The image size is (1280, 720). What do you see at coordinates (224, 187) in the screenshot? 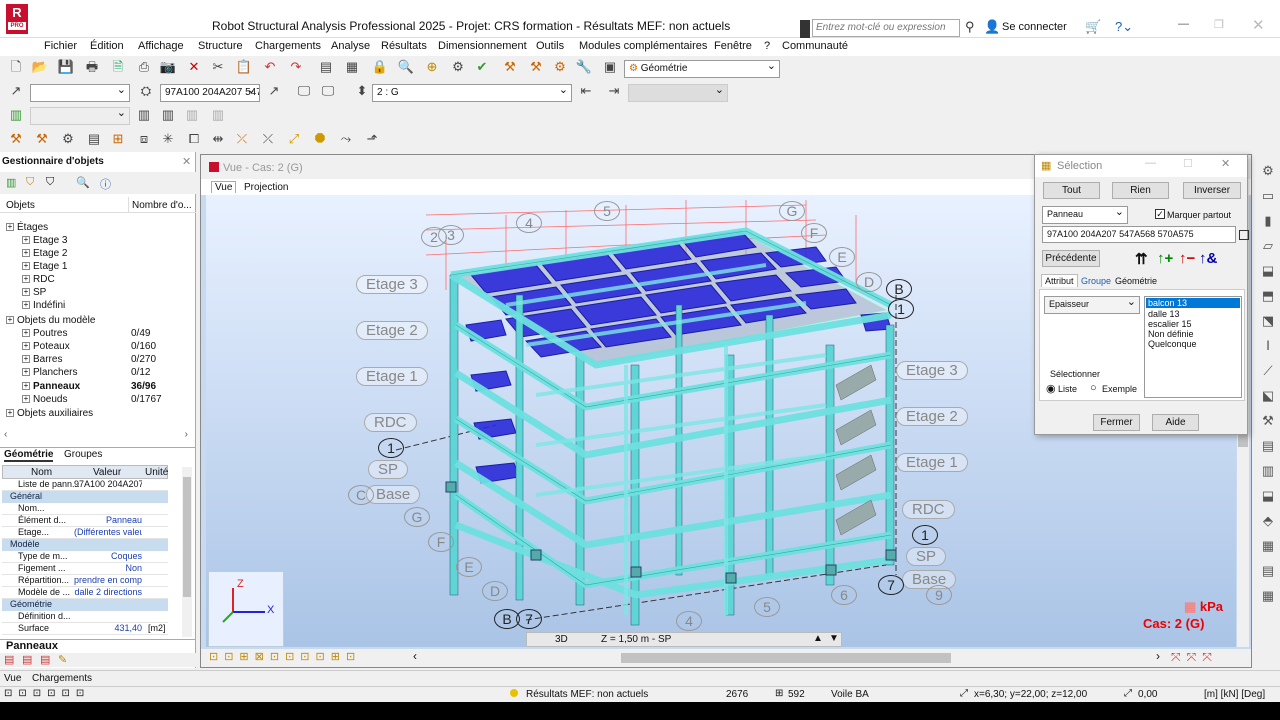
I see `tab-vue: Vue` at bounding box center [224, 187].